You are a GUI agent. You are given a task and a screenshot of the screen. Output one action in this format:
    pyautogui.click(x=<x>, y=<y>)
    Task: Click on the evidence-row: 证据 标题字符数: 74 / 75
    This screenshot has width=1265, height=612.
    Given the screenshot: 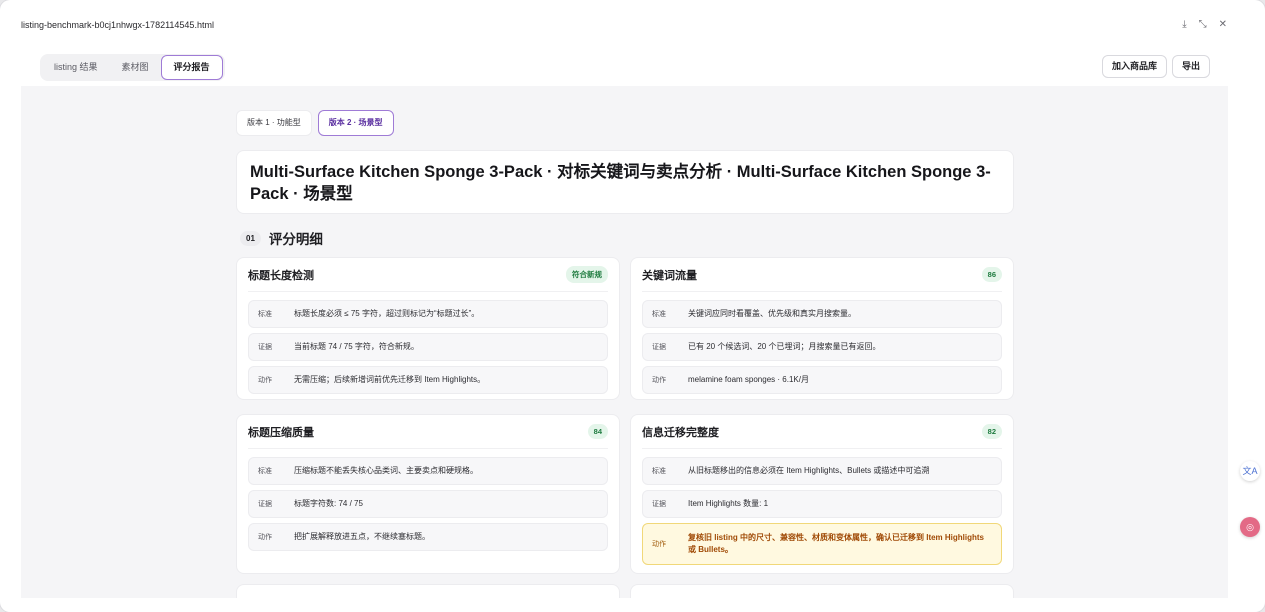 What is the action you would take?
    pyautogui.click(x=428, y=504)
    